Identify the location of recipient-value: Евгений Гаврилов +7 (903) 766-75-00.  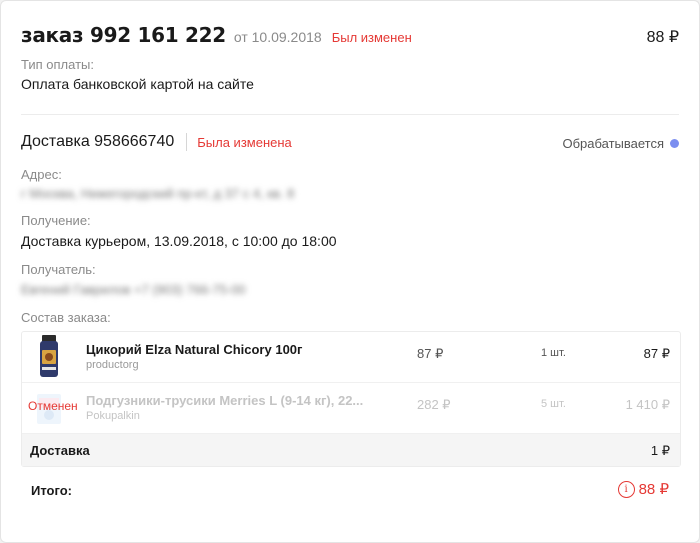
(133, 289).